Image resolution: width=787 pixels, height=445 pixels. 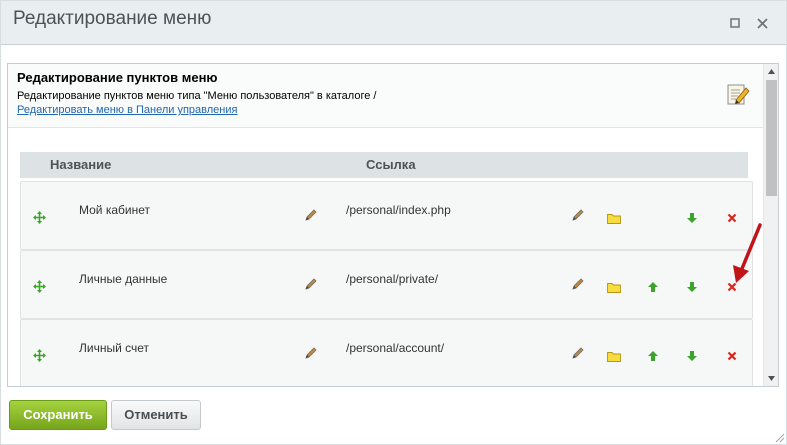 I want to click on menu-item-row: Личный счет /personal/account/, so click(x=386, y=352).